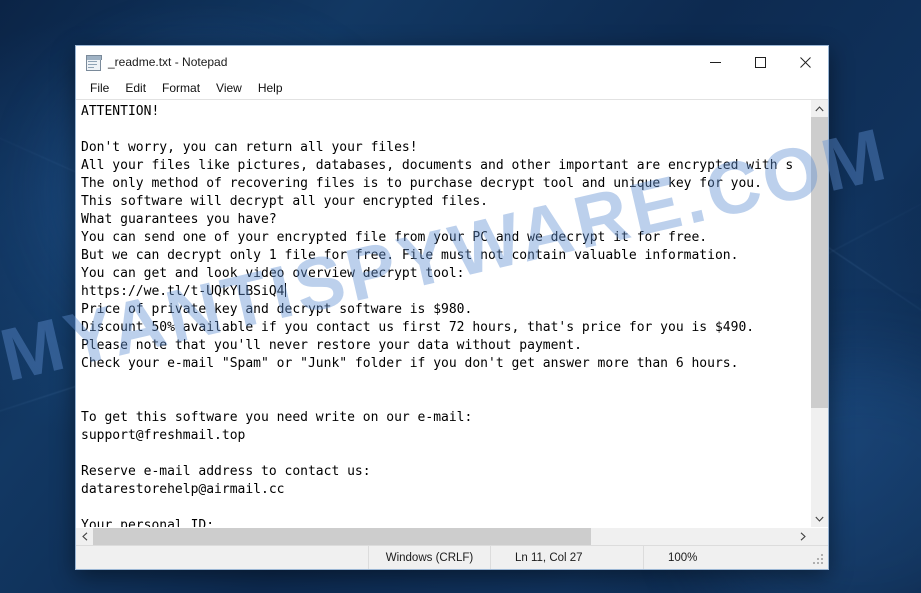  I want to click on horizontal-scroll-thumb, so click(342, 536).